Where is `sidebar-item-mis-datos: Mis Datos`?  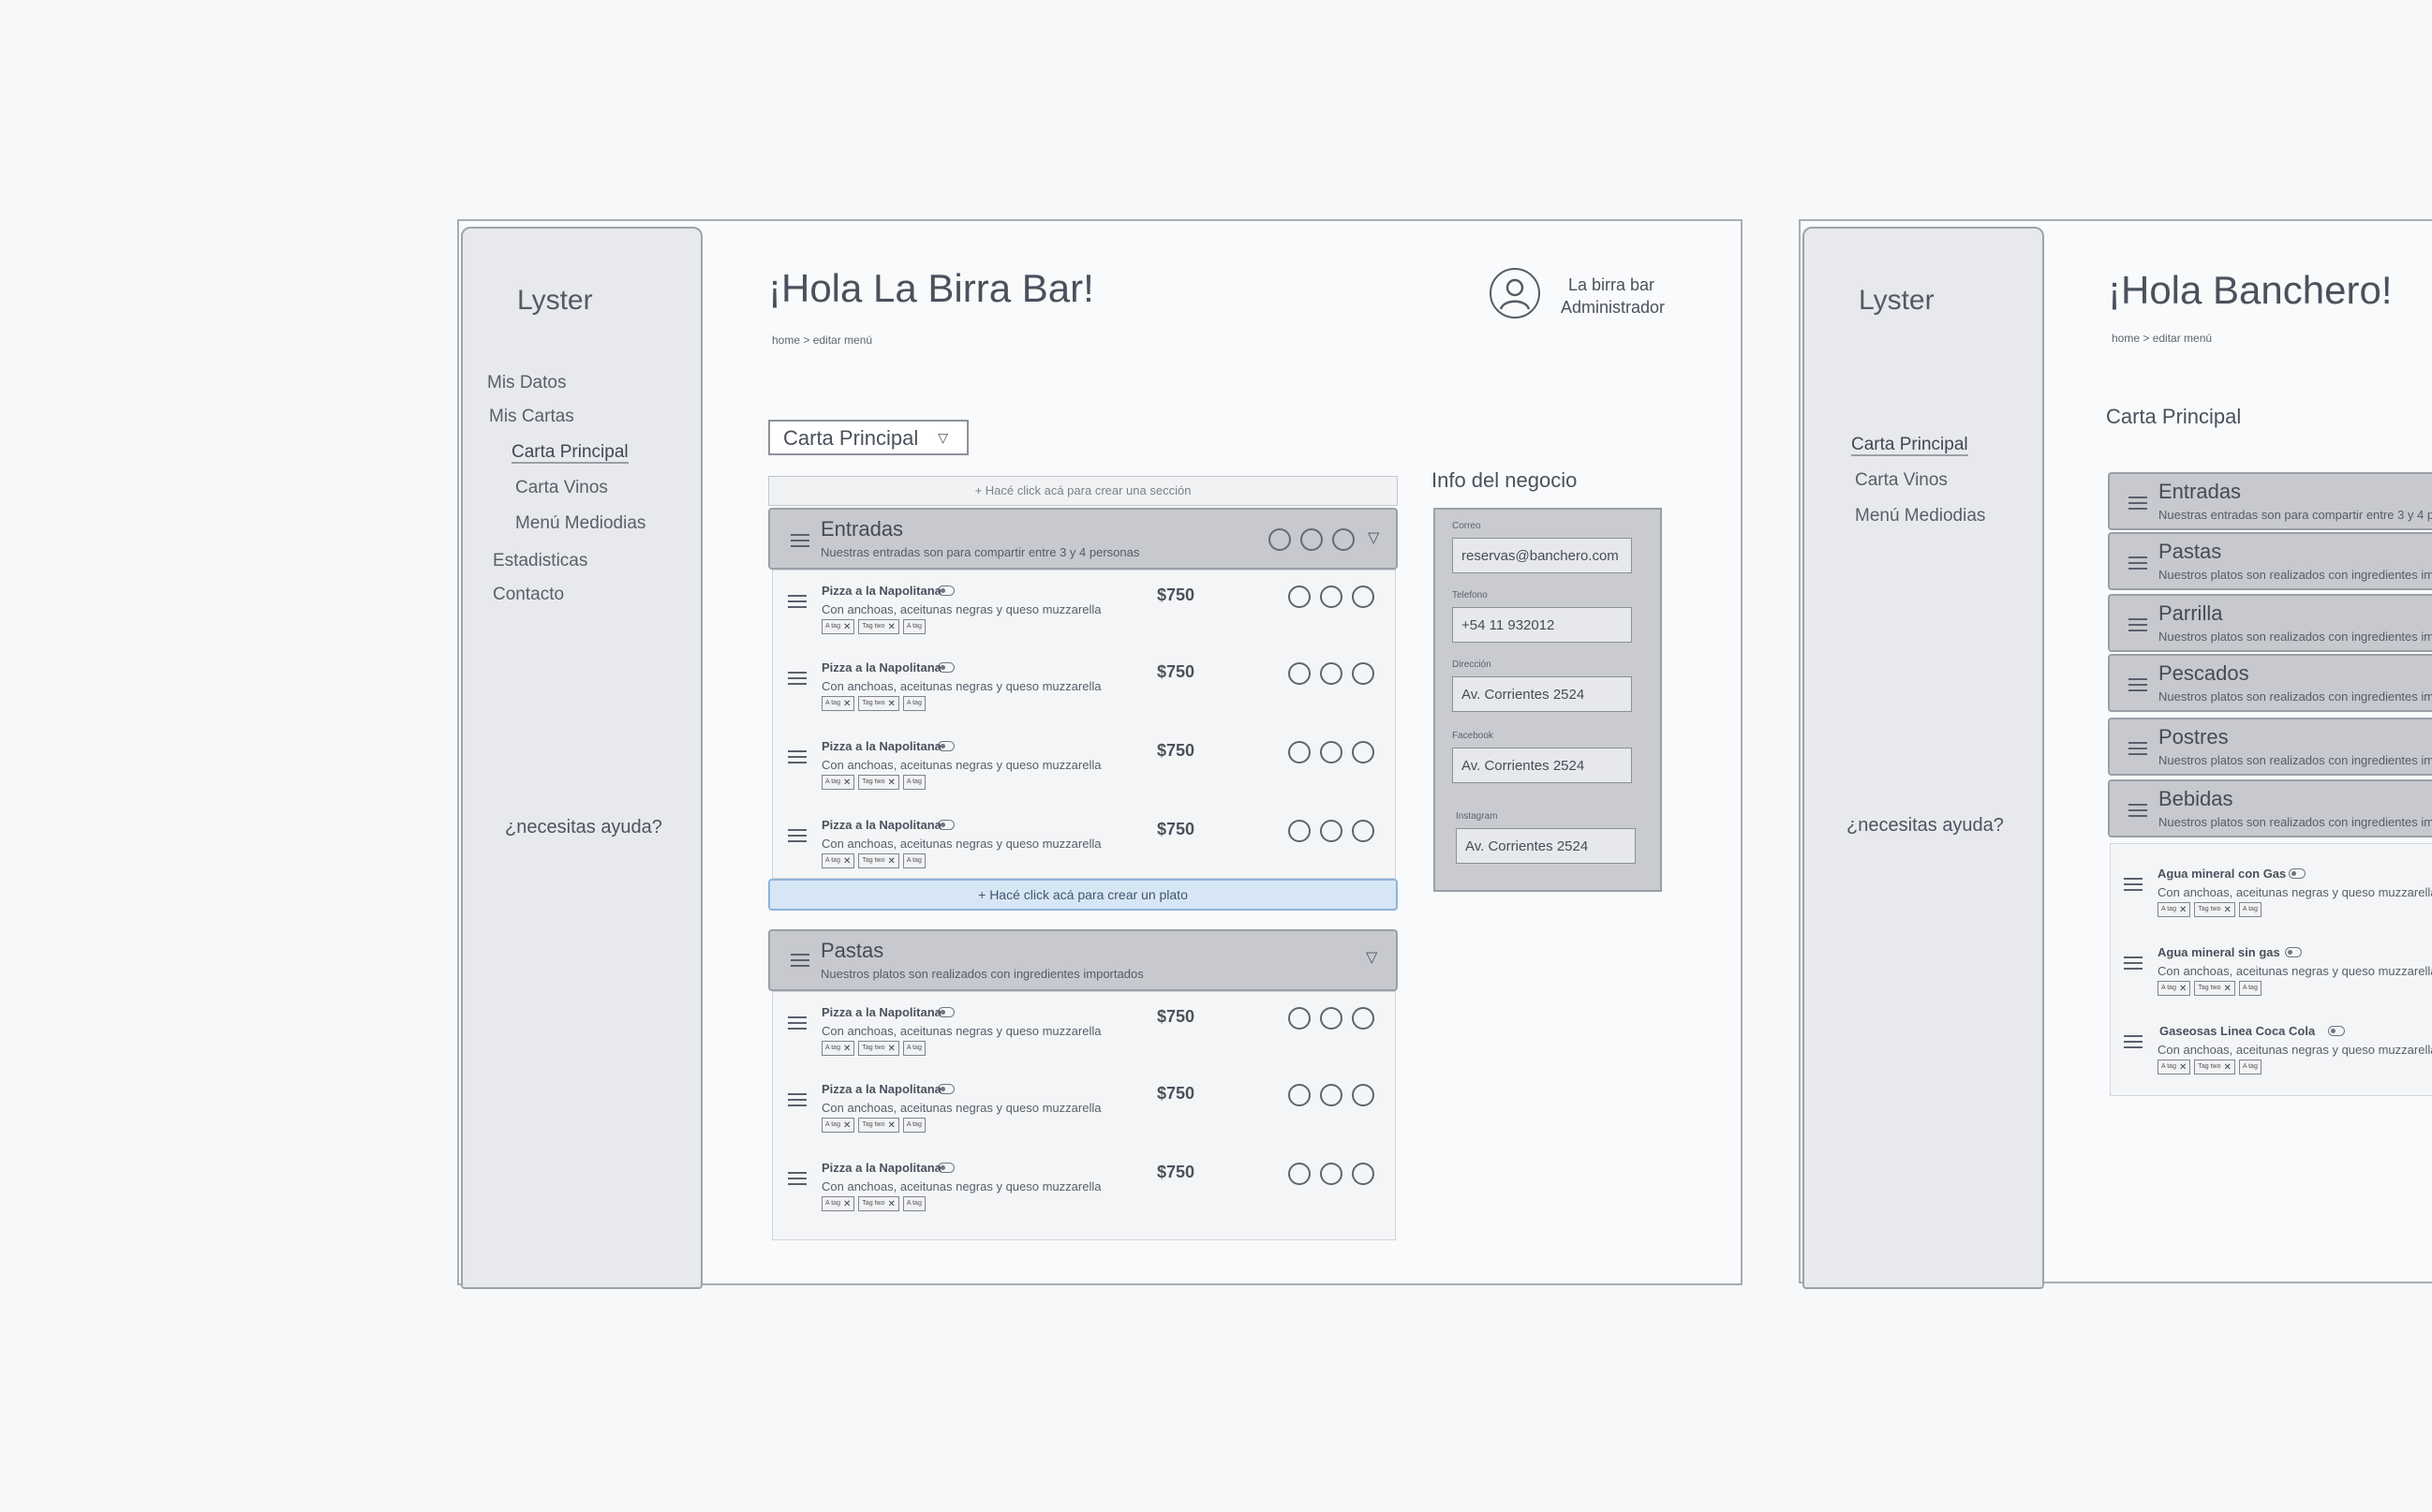
sidebar-item-mis-datos: Mis Datos is located at coordinates (526, 383).